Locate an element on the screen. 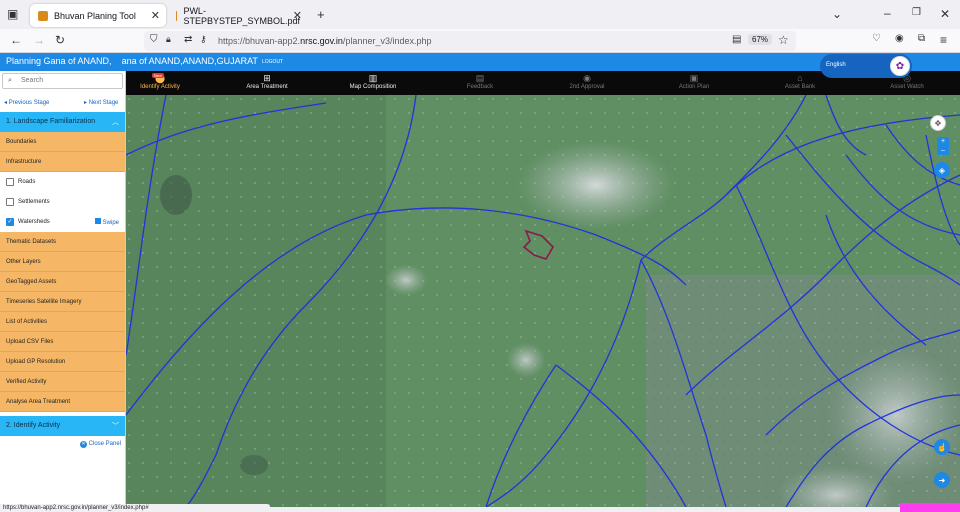  menu-upload-gp-resolution: Upload GP Resolution is located at coordinates (62, 362).